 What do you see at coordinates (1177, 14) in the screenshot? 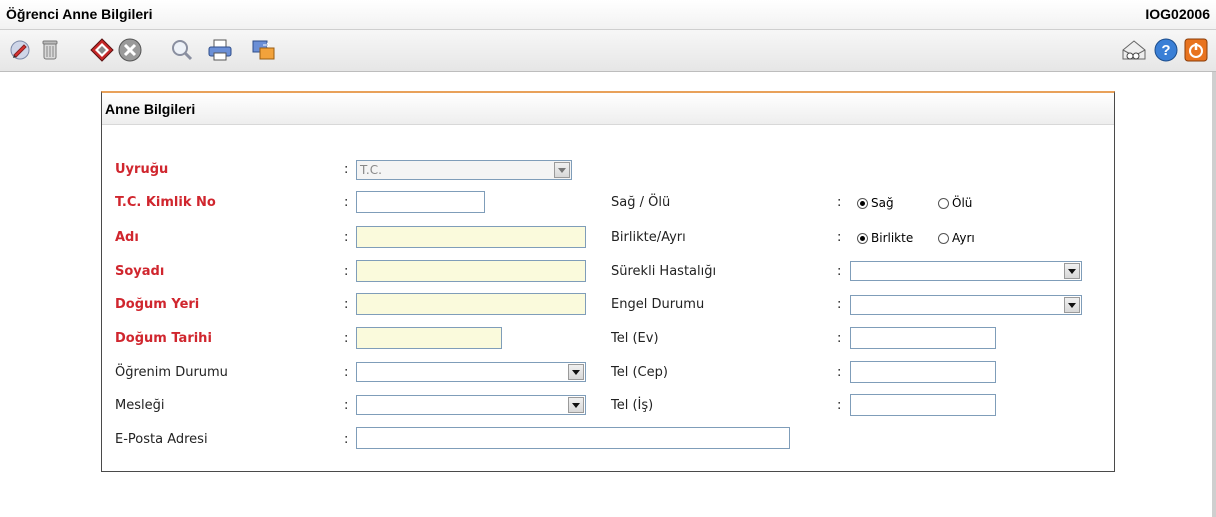
I see `form-code: IOG02006` at bounding box center [1177, 14].